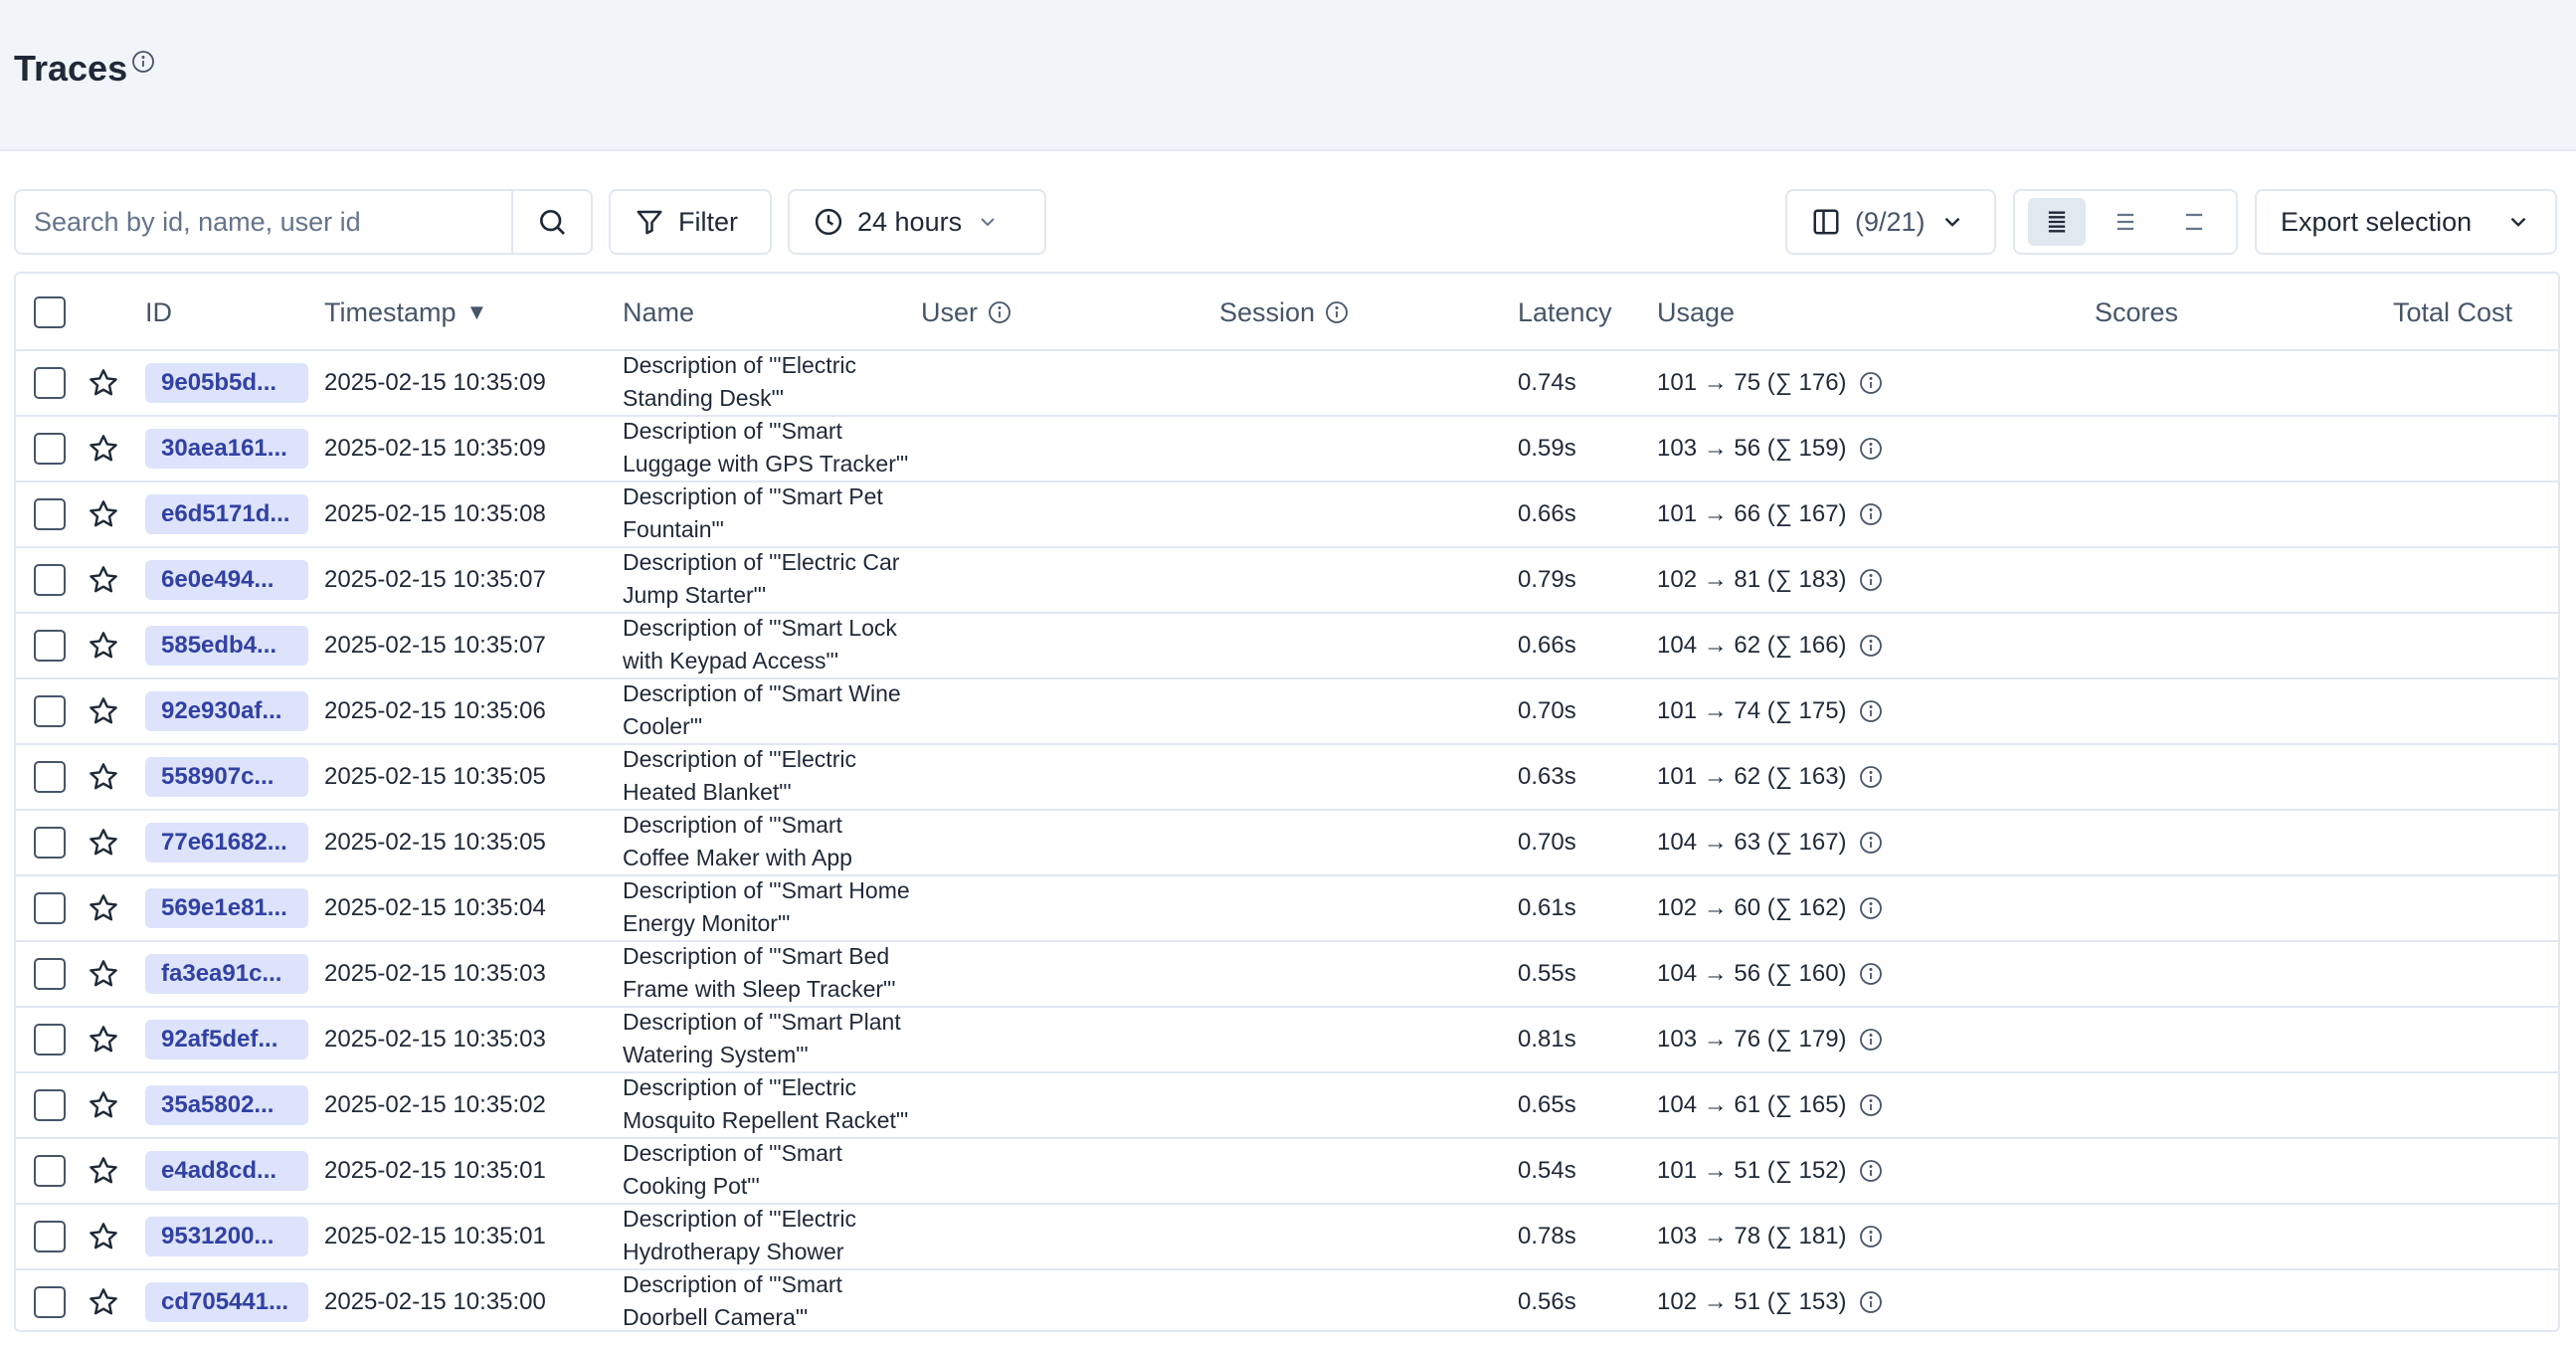 This screenshot has width=2576, height=1345. What do you see at coordinates (2125, 222) in the screenshot?
I see `density-medium-button` at bounding box center [2125, 222].